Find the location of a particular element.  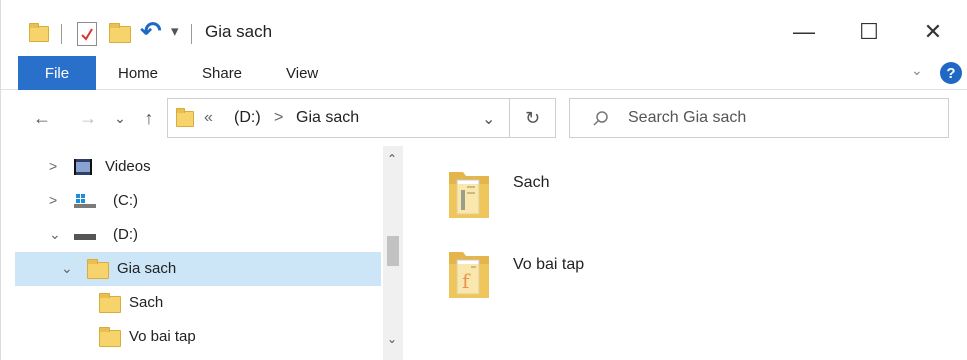

folder-with-document-icon is located at coordinates (469, 195).